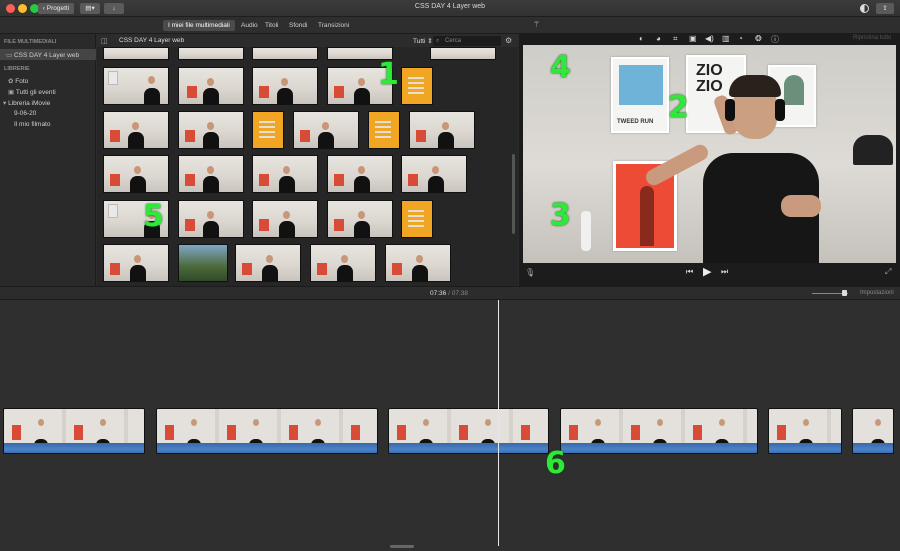  Describe the element at coordinates (438, 41) in the screenshot. I see `search-icon: ⌕` at that location.